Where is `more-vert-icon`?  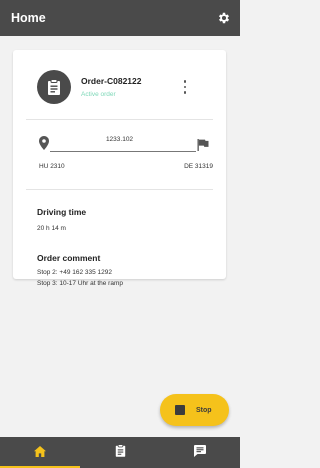 more-vert-icon is located at coordinates (185, 87).